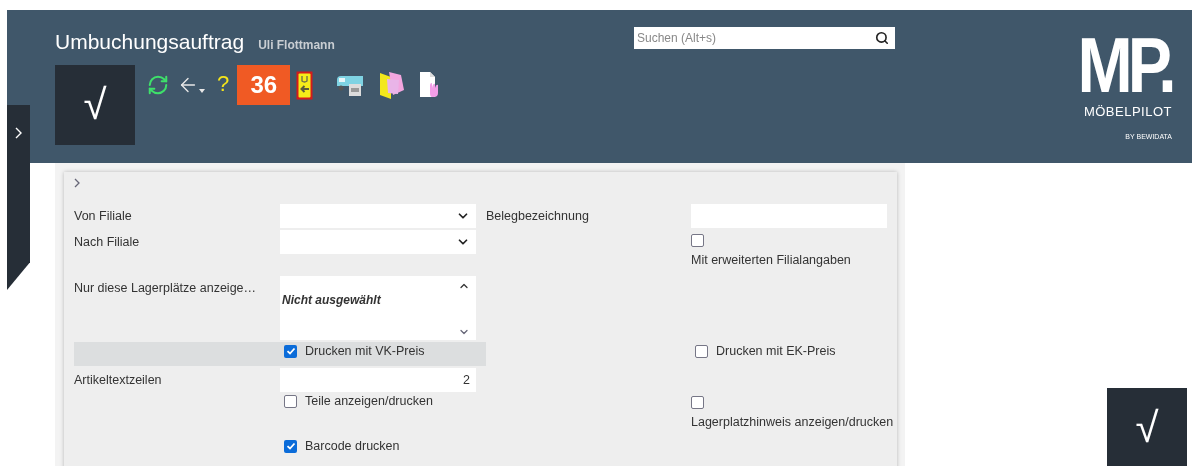 This screenshot has height=466, width=1198. What do you see at coordinates (352, 446) in the screenshot?
I see `checkbox-label: Barcode drucken` at bounding box center [352, 446].